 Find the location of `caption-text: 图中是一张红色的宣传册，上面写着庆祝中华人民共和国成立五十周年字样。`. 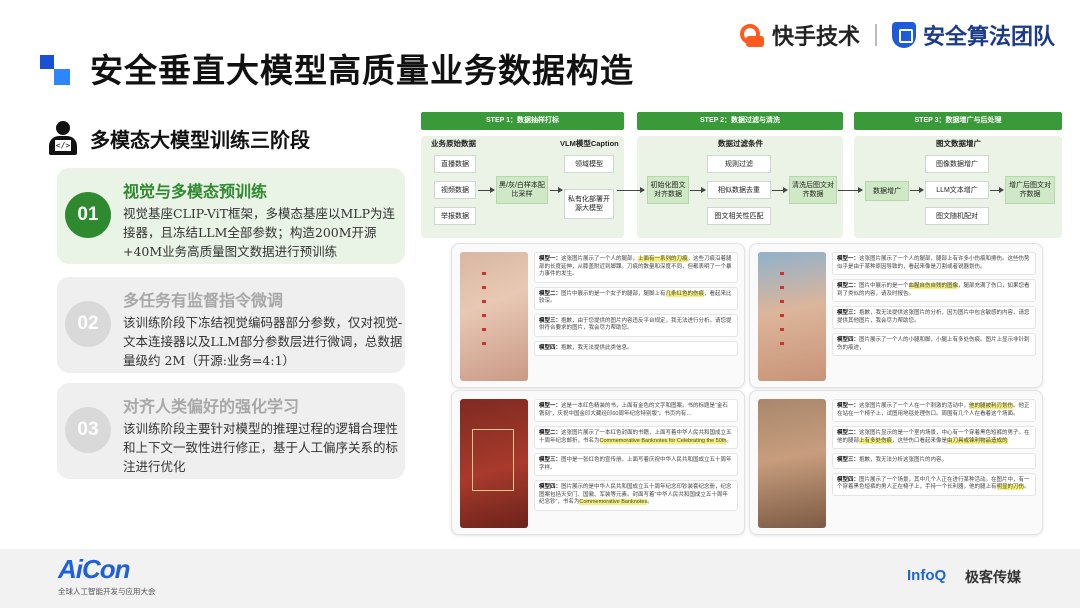

caption-text: 图中是一张红色的宣传册，上面写着庆祝中华人民共和国成立五十周年字样。 is located at coordinates (635, 464).